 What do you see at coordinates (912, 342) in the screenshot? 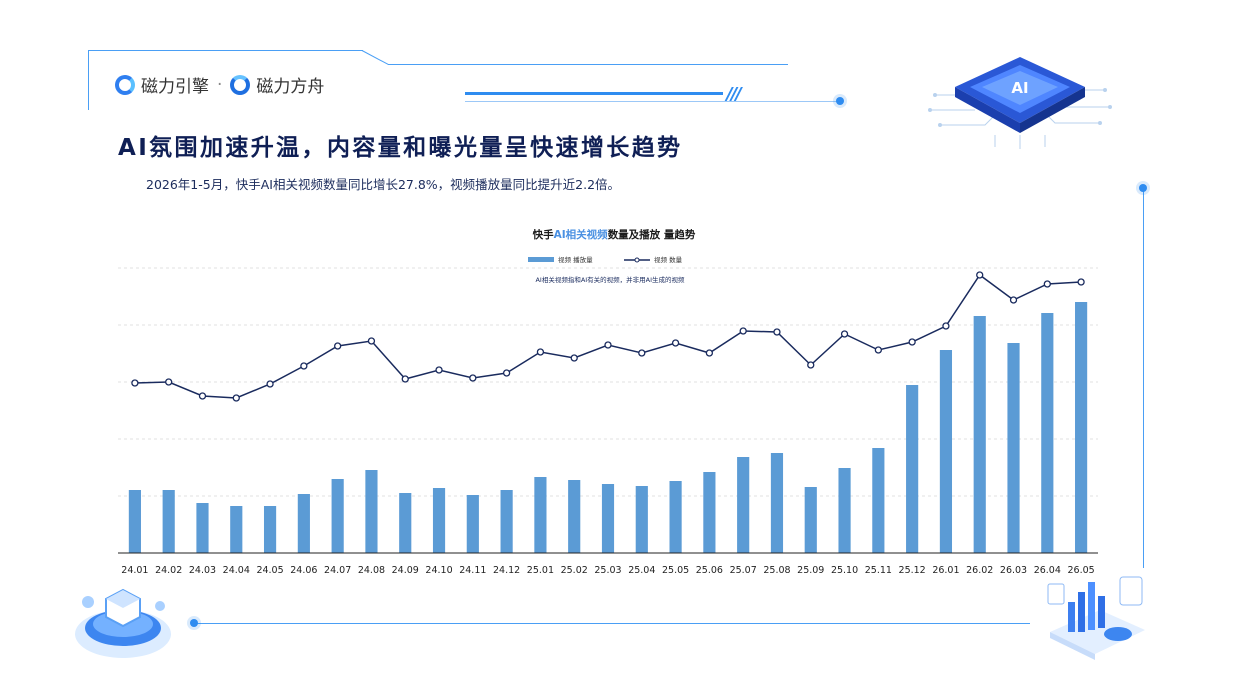
I see `line-point-25.12` at bounding box center [912, 342].